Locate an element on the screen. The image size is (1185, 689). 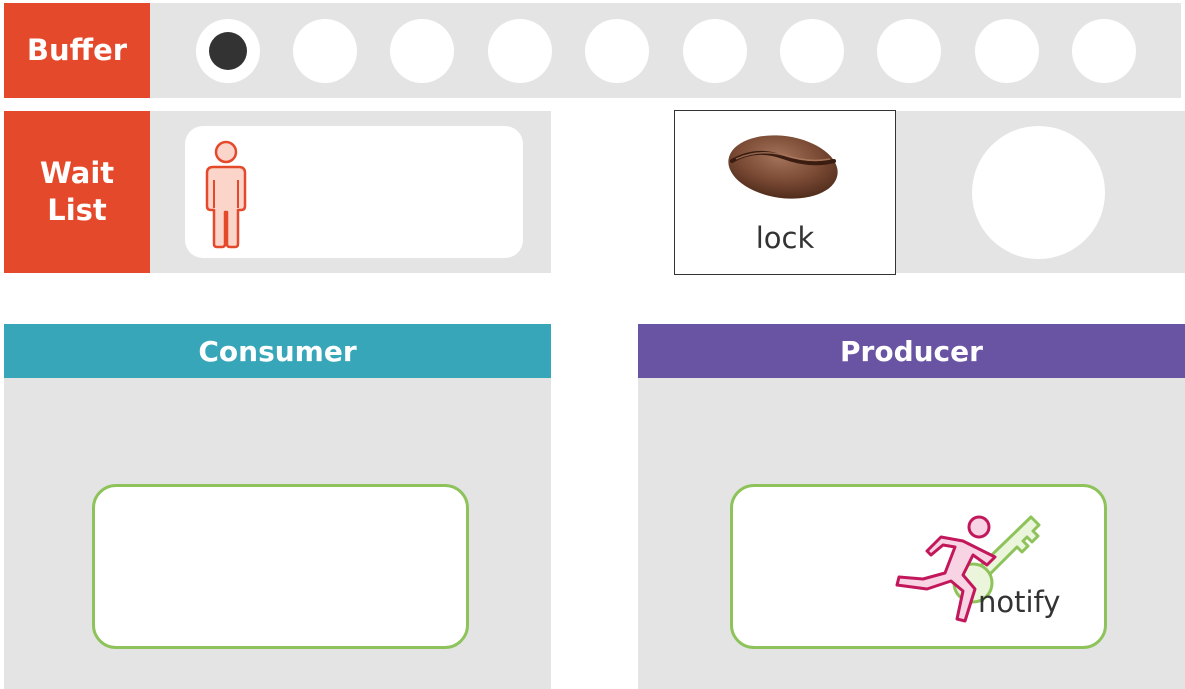
consumer-title: Consumer is located at coordinates (277, 351).